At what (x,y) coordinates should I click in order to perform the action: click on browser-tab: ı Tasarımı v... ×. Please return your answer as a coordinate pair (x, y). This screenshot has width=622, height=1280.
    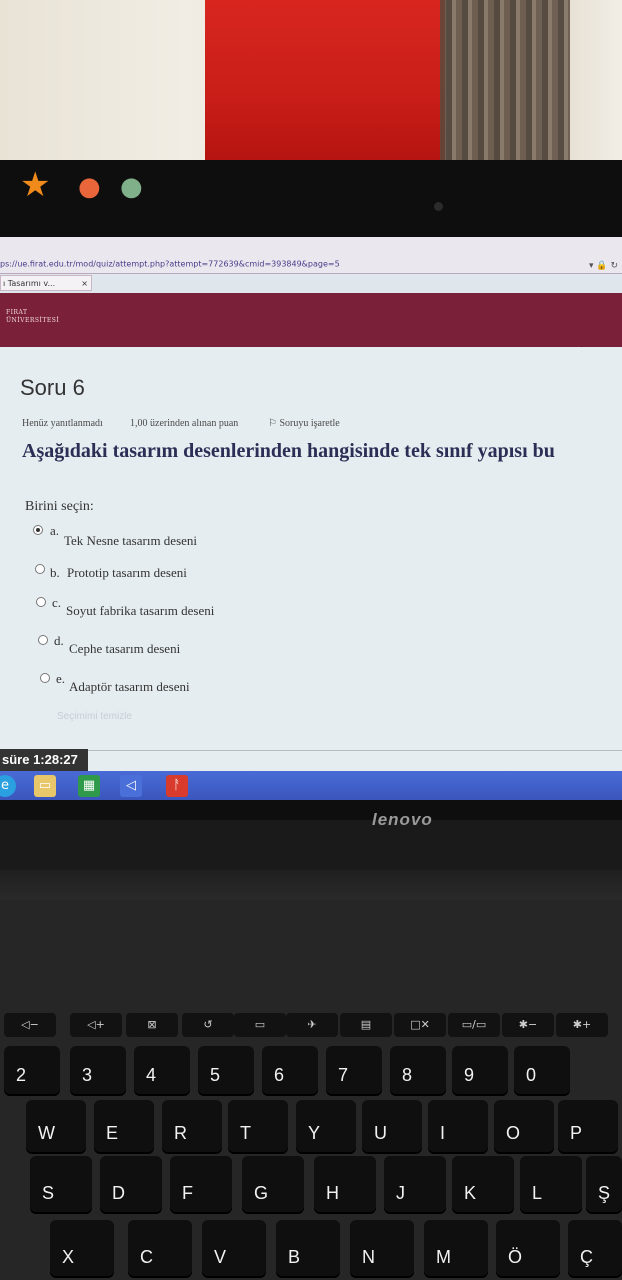
    Looking at the image, I should click on (46, 283).